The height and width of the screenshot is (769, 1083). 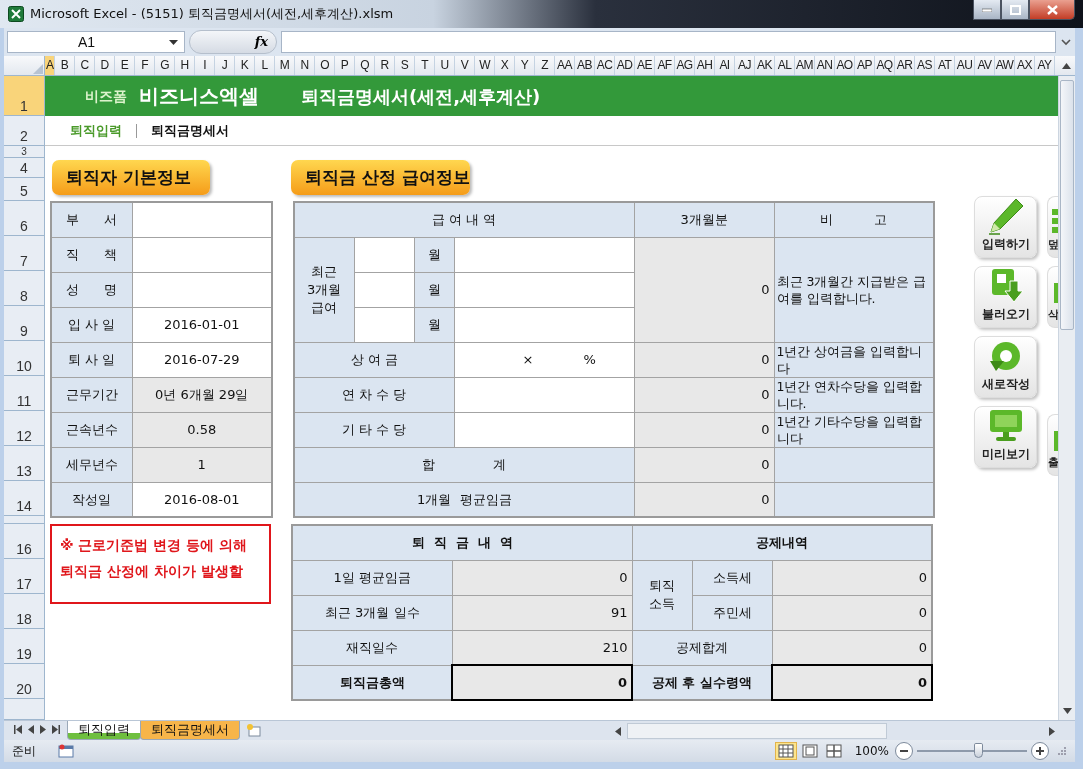 What do you see at coordinates (485, 65) in the screenshot?
I see `column-header: W` at bounding box center [485, 65].